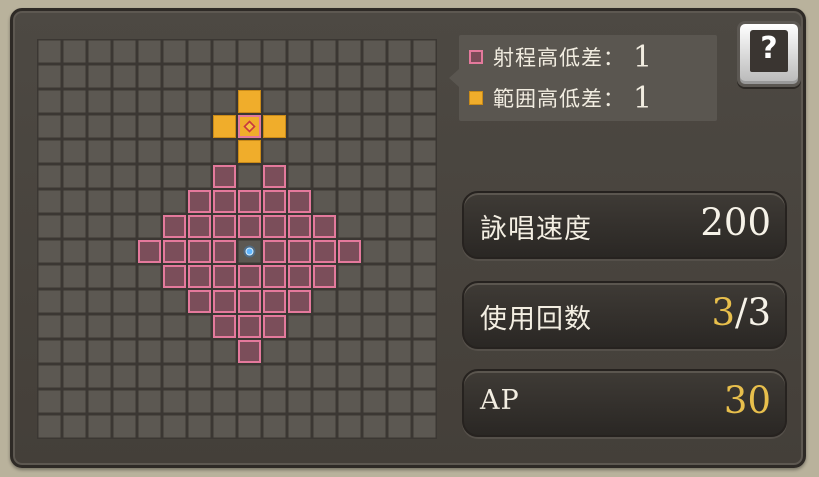  Describe the element at coordinates (476, 57) in the screenshot. I see `range-swatch-icon` at that location.